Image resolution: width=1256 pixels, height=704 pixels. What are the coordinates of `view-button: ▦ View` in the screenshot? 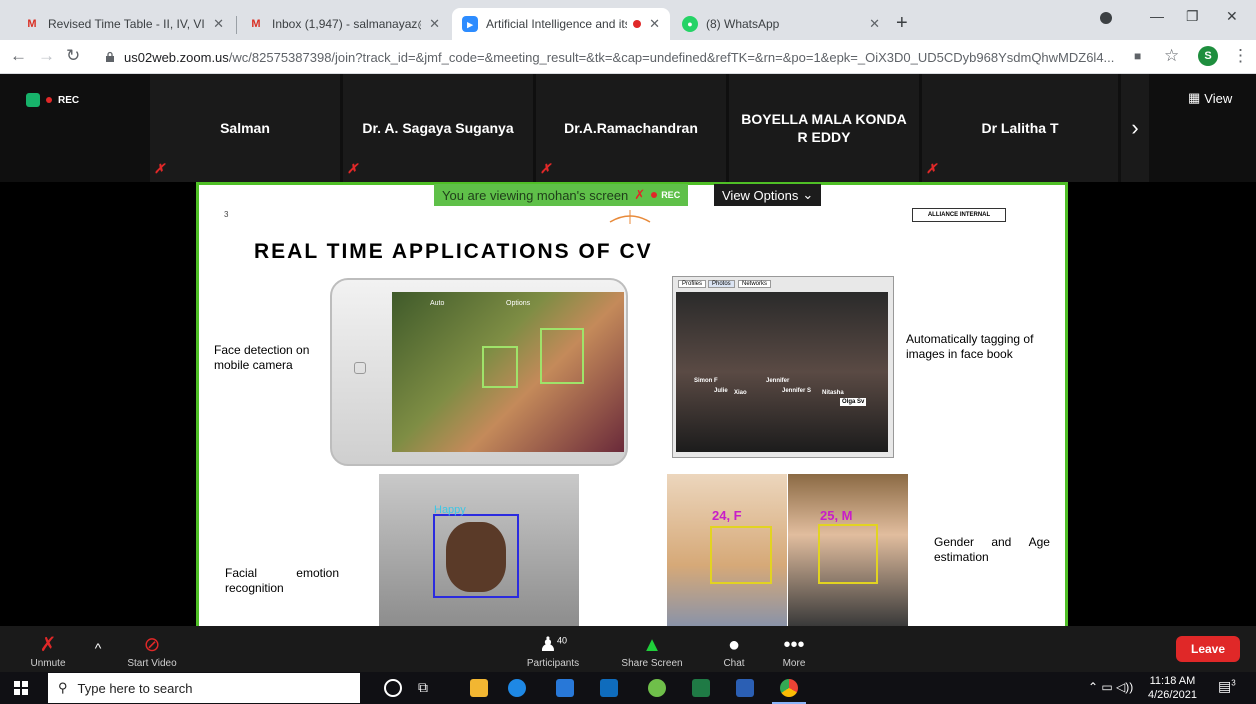 It's located at (1210, 98).